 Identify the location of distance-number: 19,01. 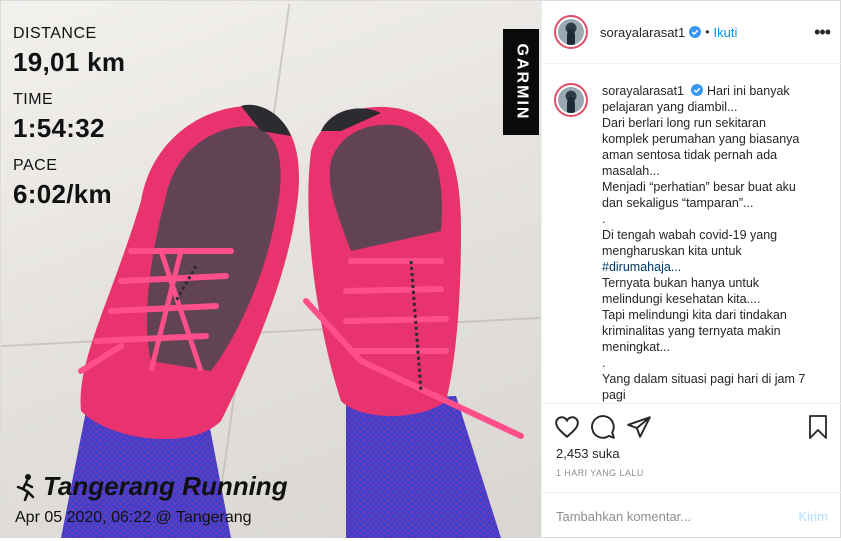
(46, 62).